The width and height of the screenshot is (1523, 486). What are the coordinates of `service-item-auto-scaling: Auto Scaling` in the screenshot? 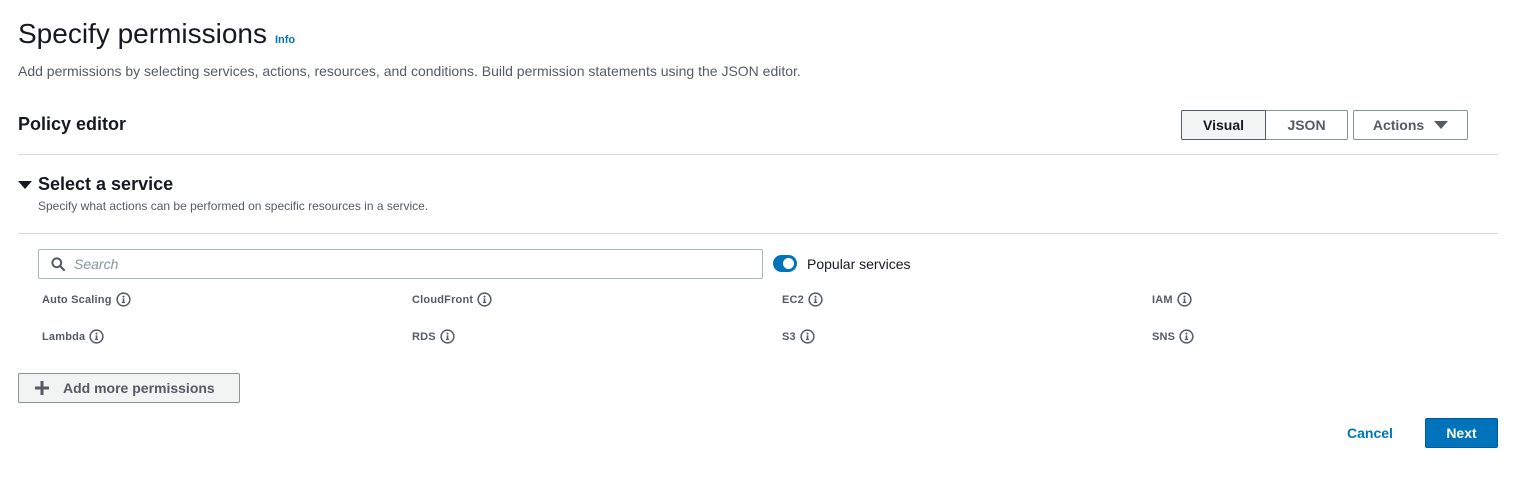 It's located at (86, 299).